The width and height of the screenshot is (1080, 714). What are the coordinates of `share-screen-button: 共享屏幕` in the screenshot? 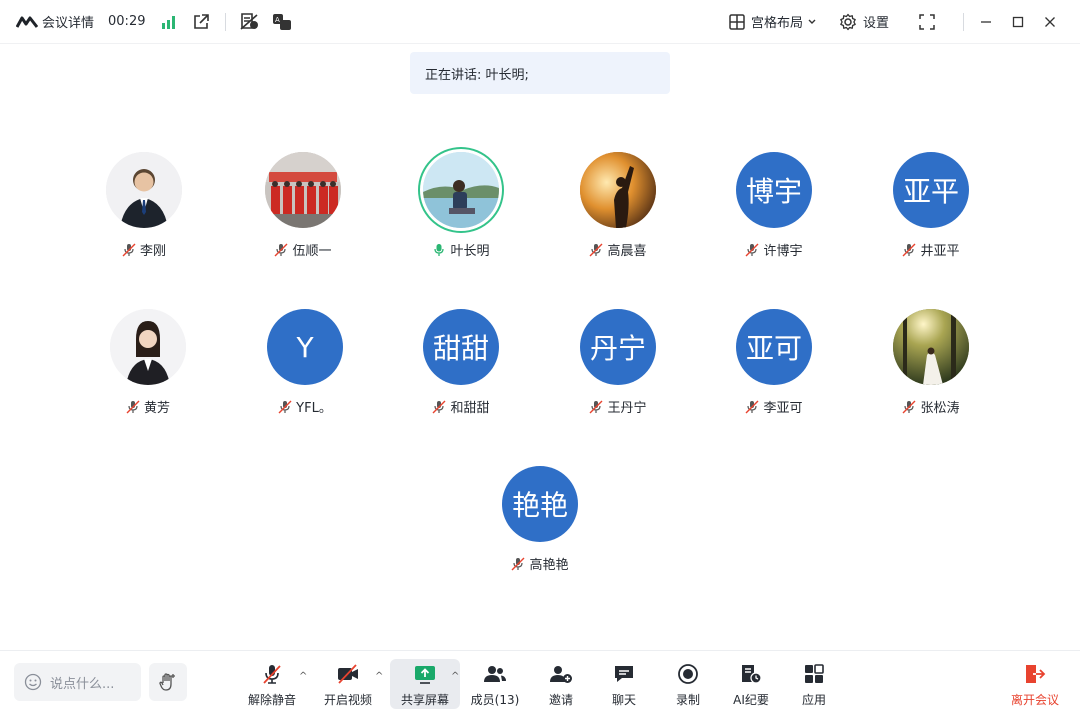 It's located at (425, 684).